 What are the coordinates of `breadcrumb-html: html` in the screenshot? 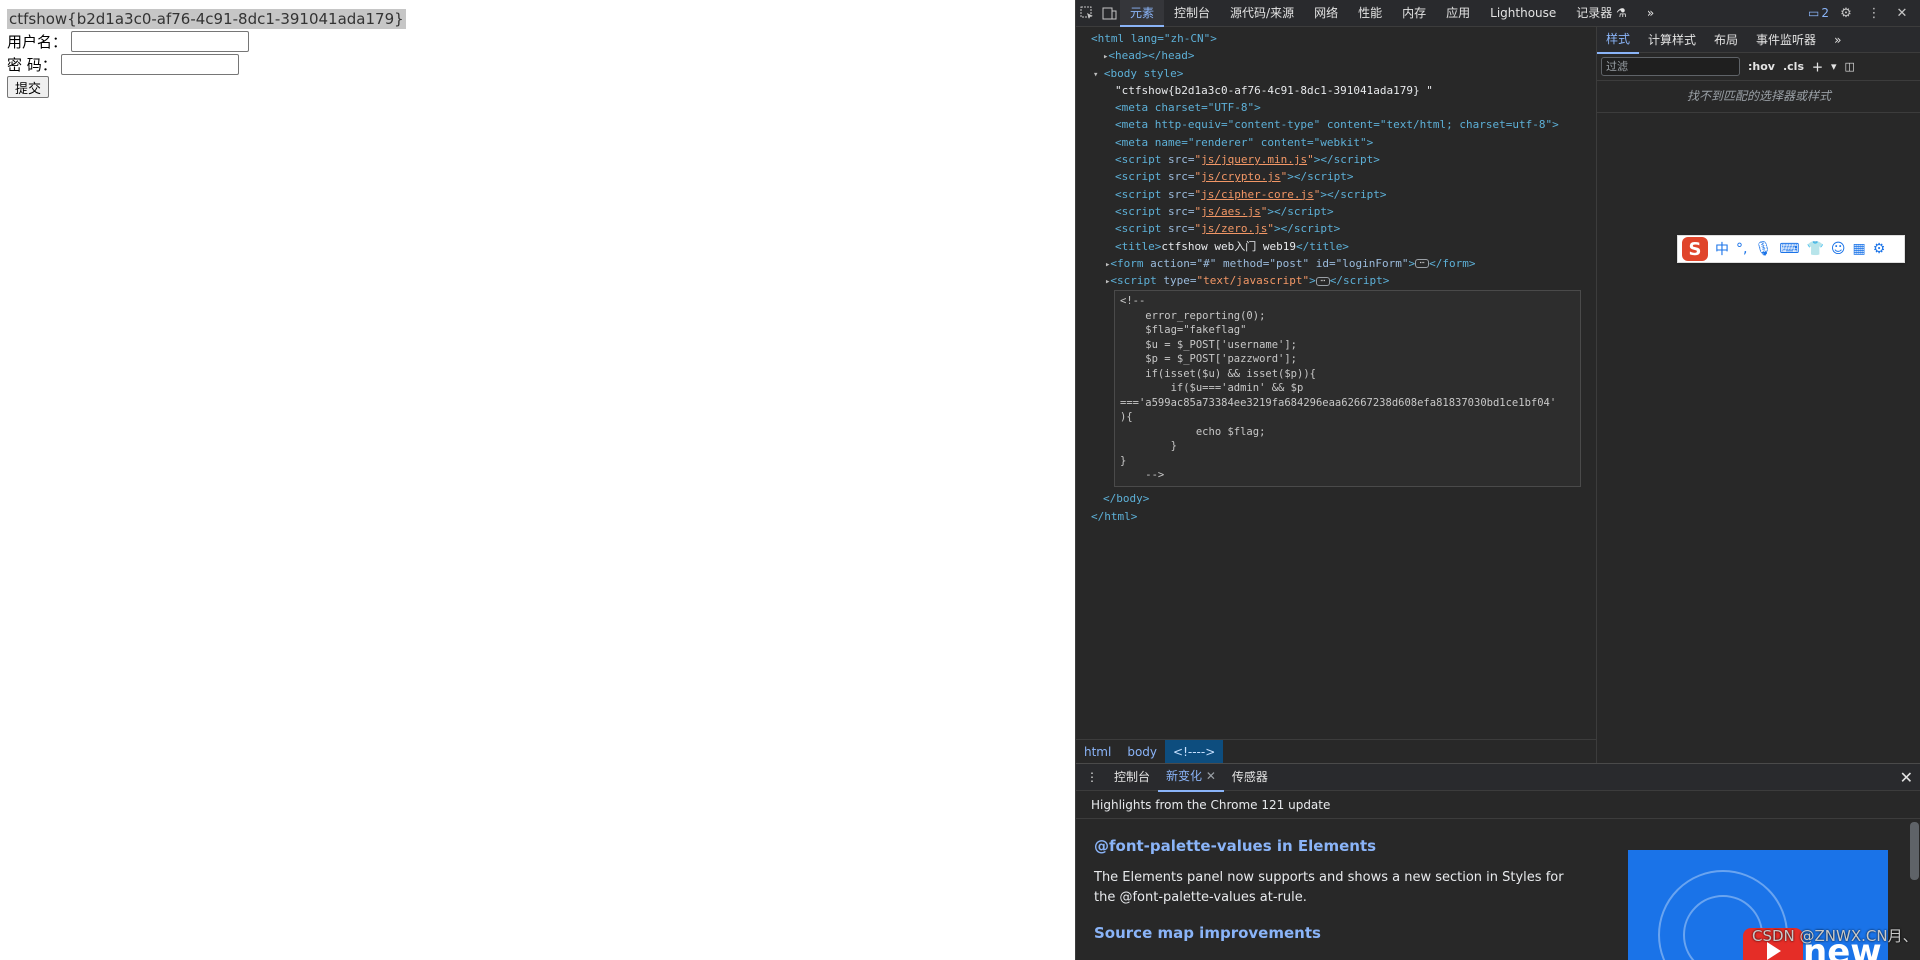 It's located at (1097, 752).